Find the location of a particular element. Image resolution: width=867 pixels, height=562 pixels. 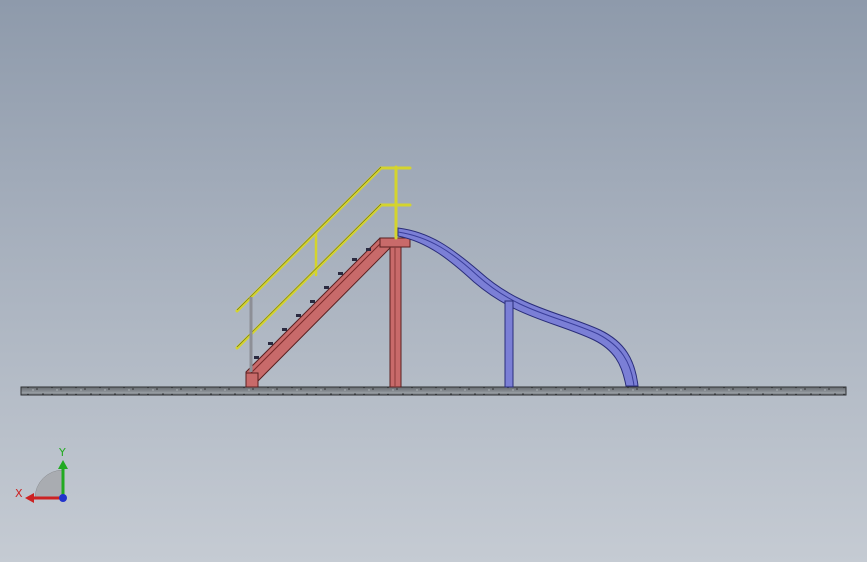

x-axis-label: X is located at coordinates (19, 493).